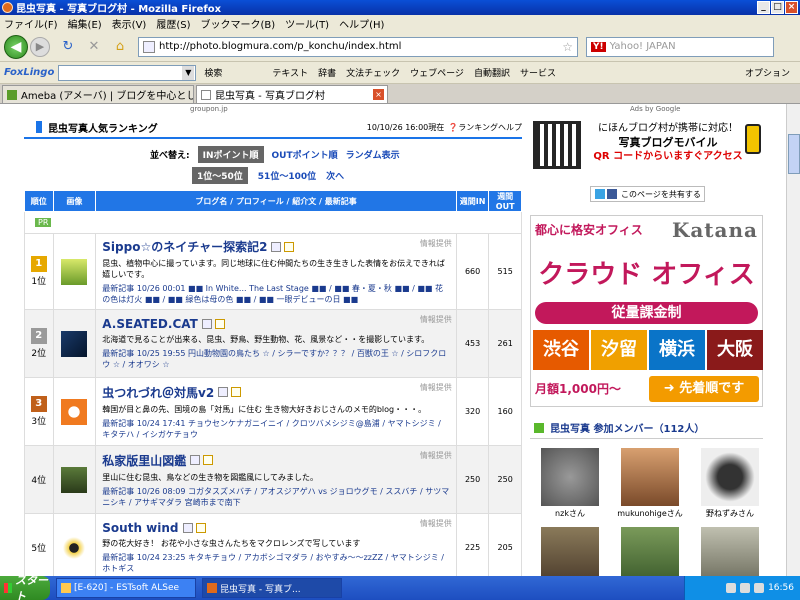  Describe the element at coordinates (763, 7) in the screenshot. I see `minimize-button: _` at that location.